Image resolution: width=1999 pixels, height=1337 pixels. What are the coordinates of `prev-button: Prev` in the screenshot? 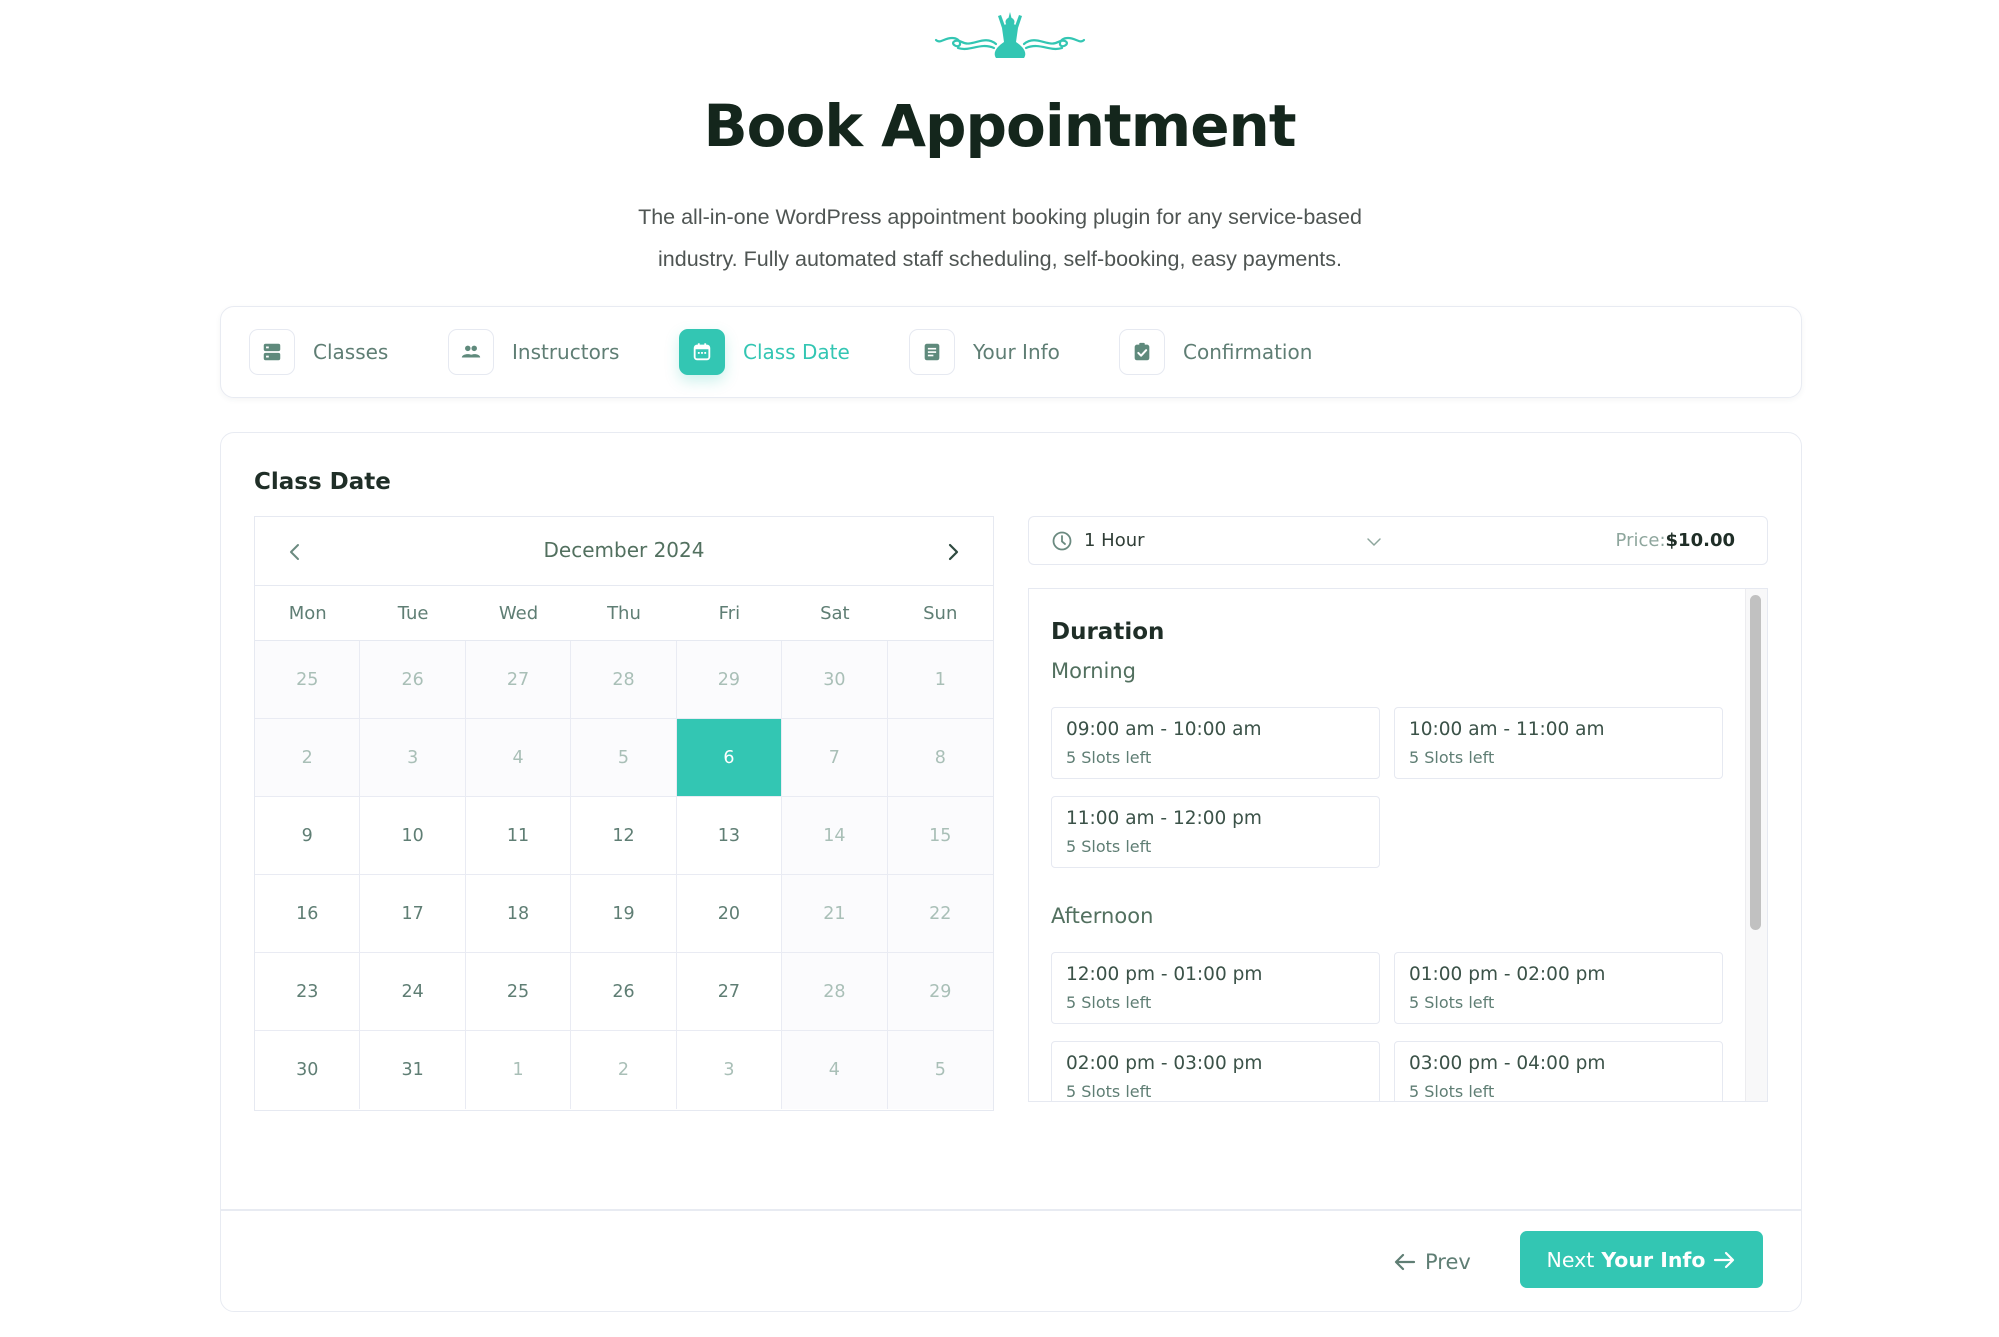 It's located at (1432, 1262).